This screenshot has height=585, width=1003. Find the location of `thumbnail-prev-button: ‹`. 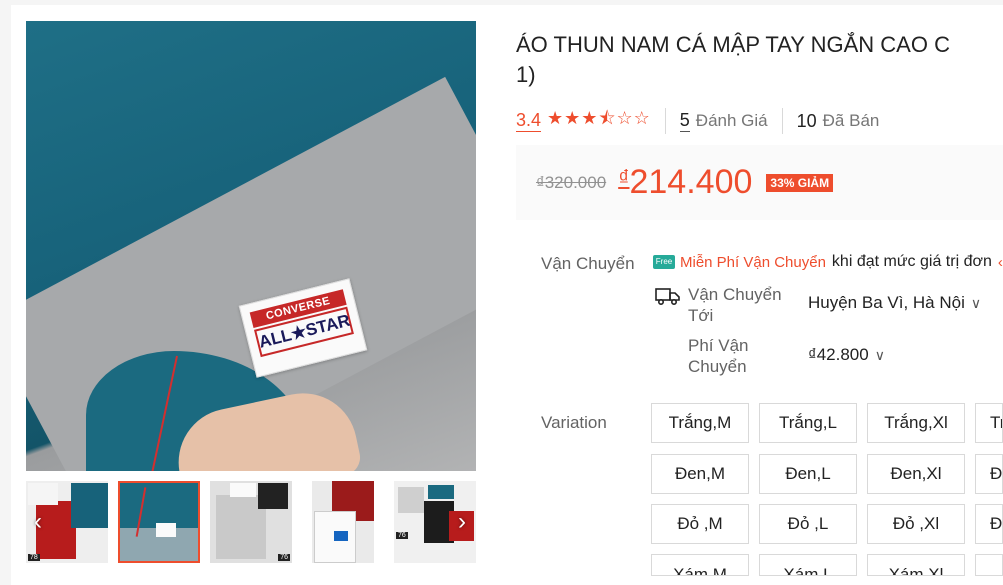

thumbnail-prev-button: ‹ is located at coordinates (38, 522).